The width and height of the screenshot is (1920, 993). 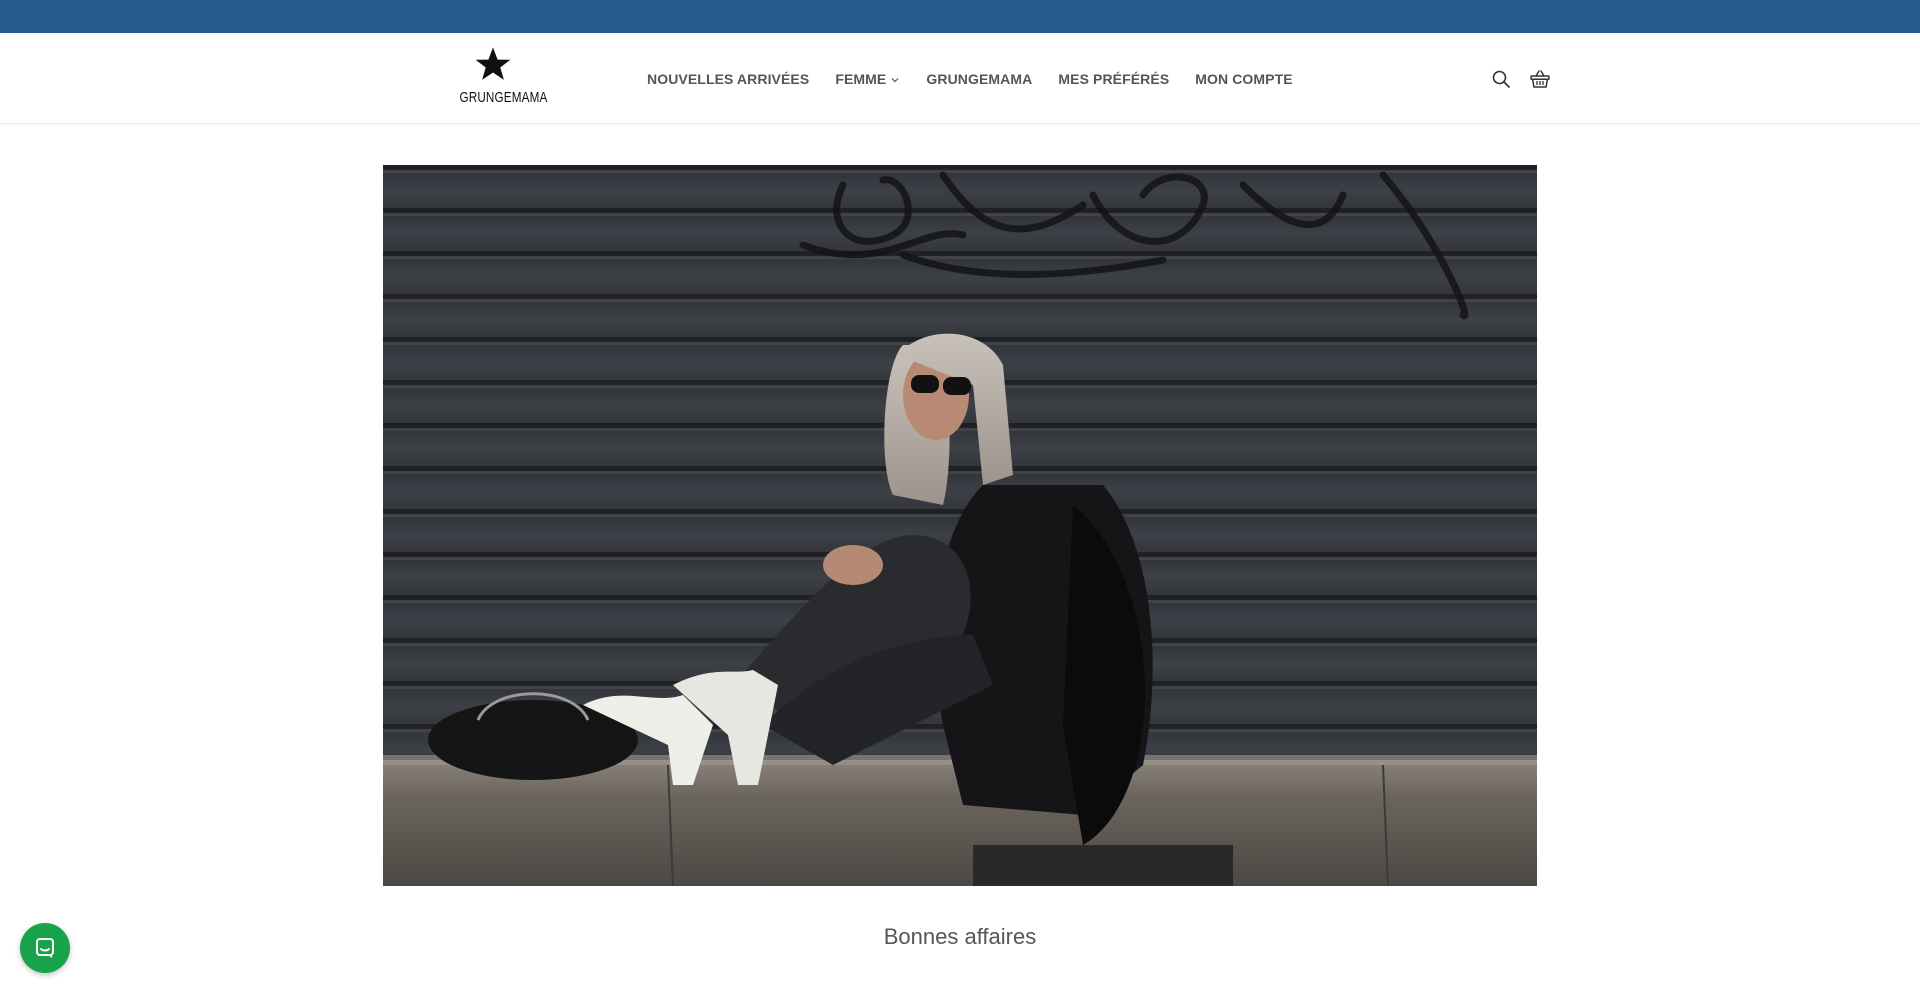 I want to click on chat-bubble-icon, so click(x=45, y=948).